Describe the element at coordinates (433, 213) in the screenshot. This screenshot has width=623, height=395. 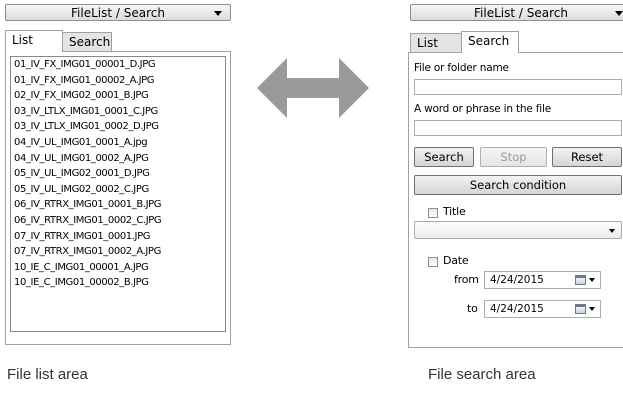
I see `title-checkbox` at that location.